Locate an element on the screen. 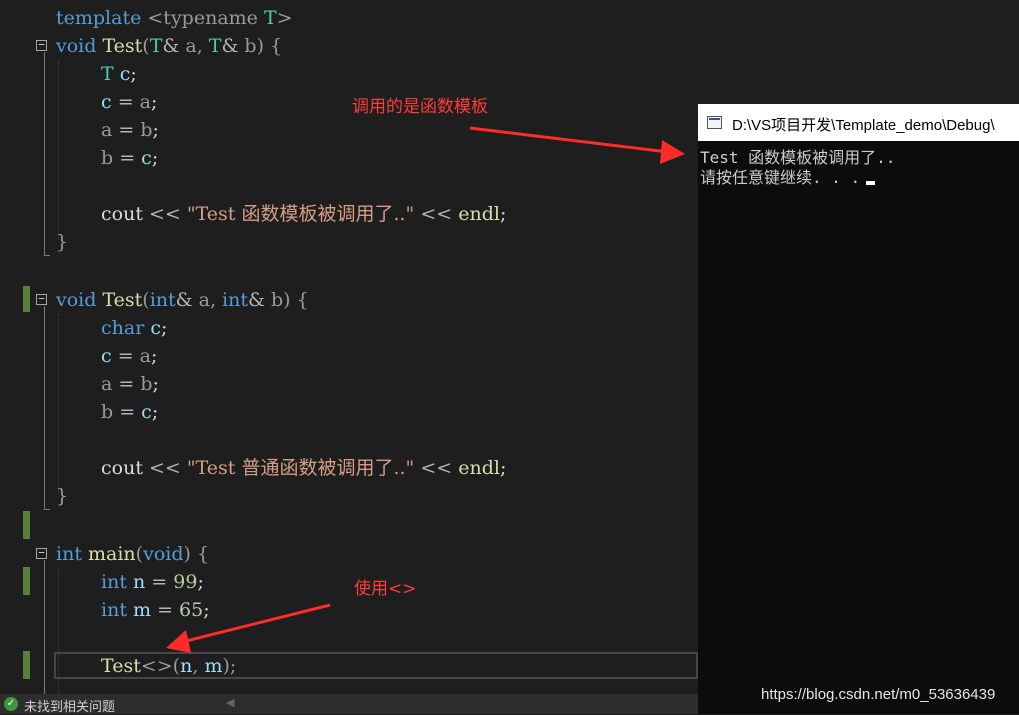  code-line-14: a = b; is located at coordinates (130, 384).